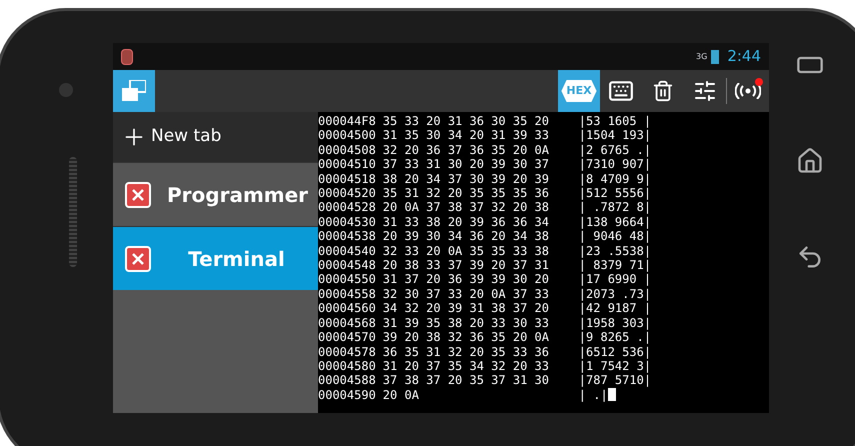 This screenshot has width=855, height=446. What do you see at coordinates (615, 265) in the screenshot?
I see `ascii-text: | 8379 71|` at bounding box center [615, 265].